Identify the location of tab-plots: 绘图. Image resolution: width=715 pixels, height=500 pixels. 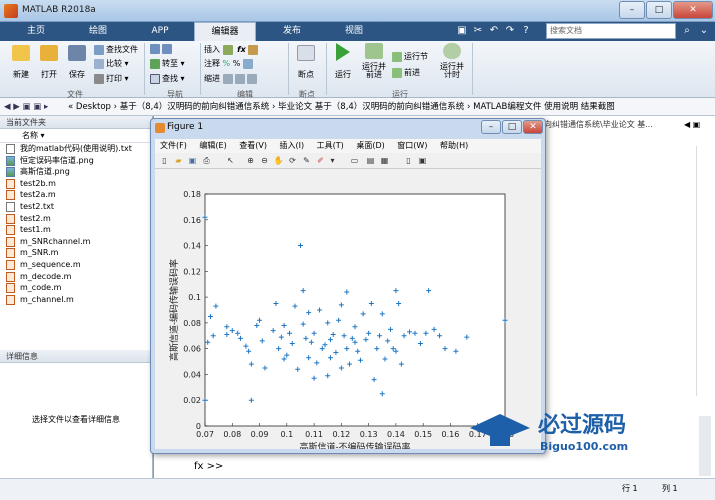
(98, 31).